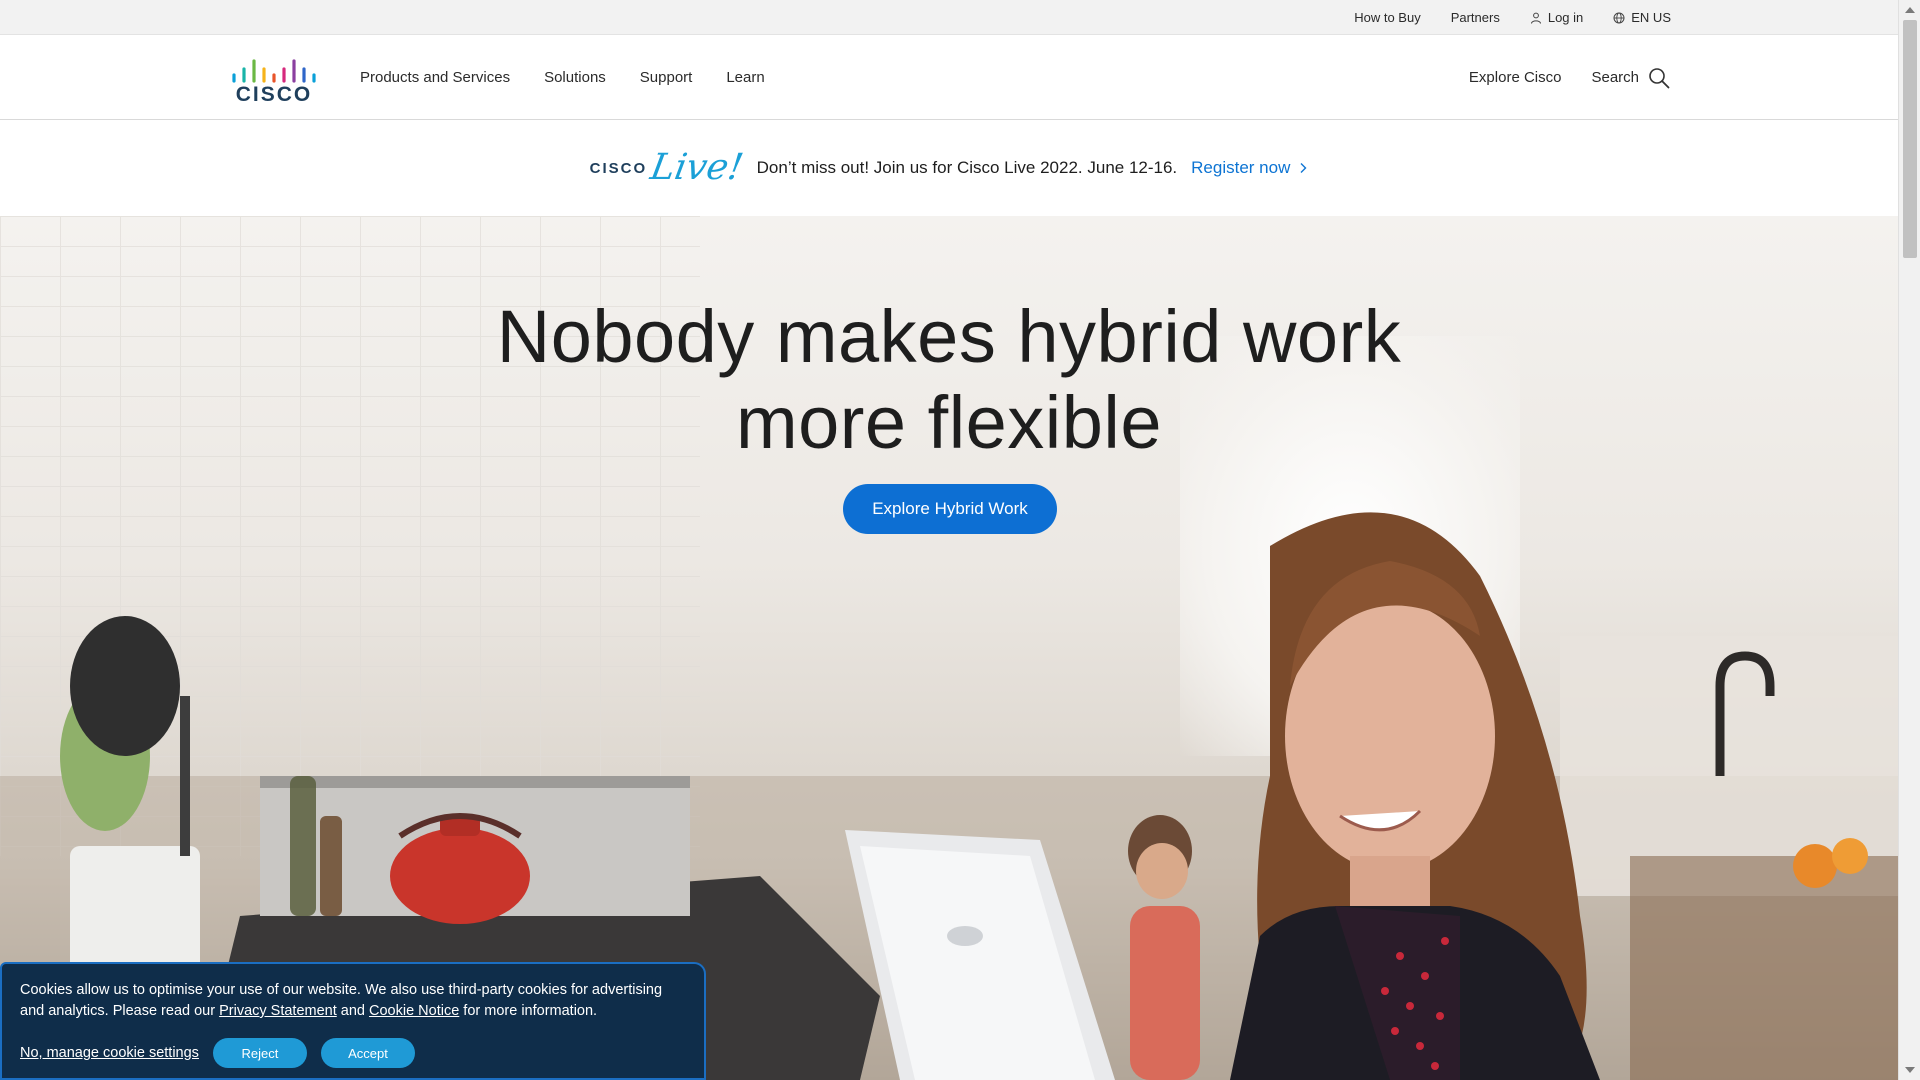 This screenshot has width=1920, height=1080. Describe the element at coordinates (1387, 17) in the screenshot. I see `how-to-buy-link: How to Buy` at that location.